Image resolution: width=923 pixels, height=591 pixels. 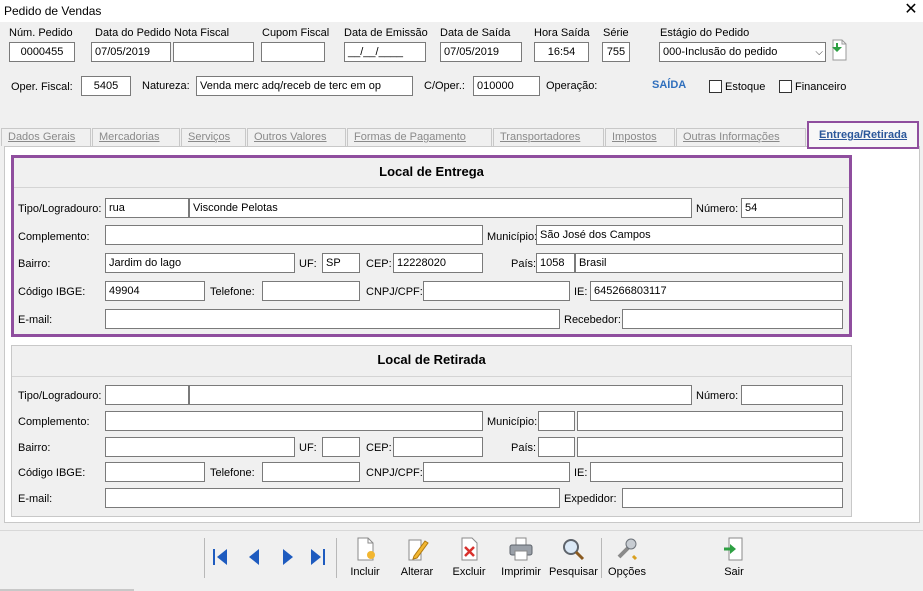 What do you see at coordinates (792, 395) in the screenshot?
I see `retirada-numero-field` at bounding box center [792, 395].